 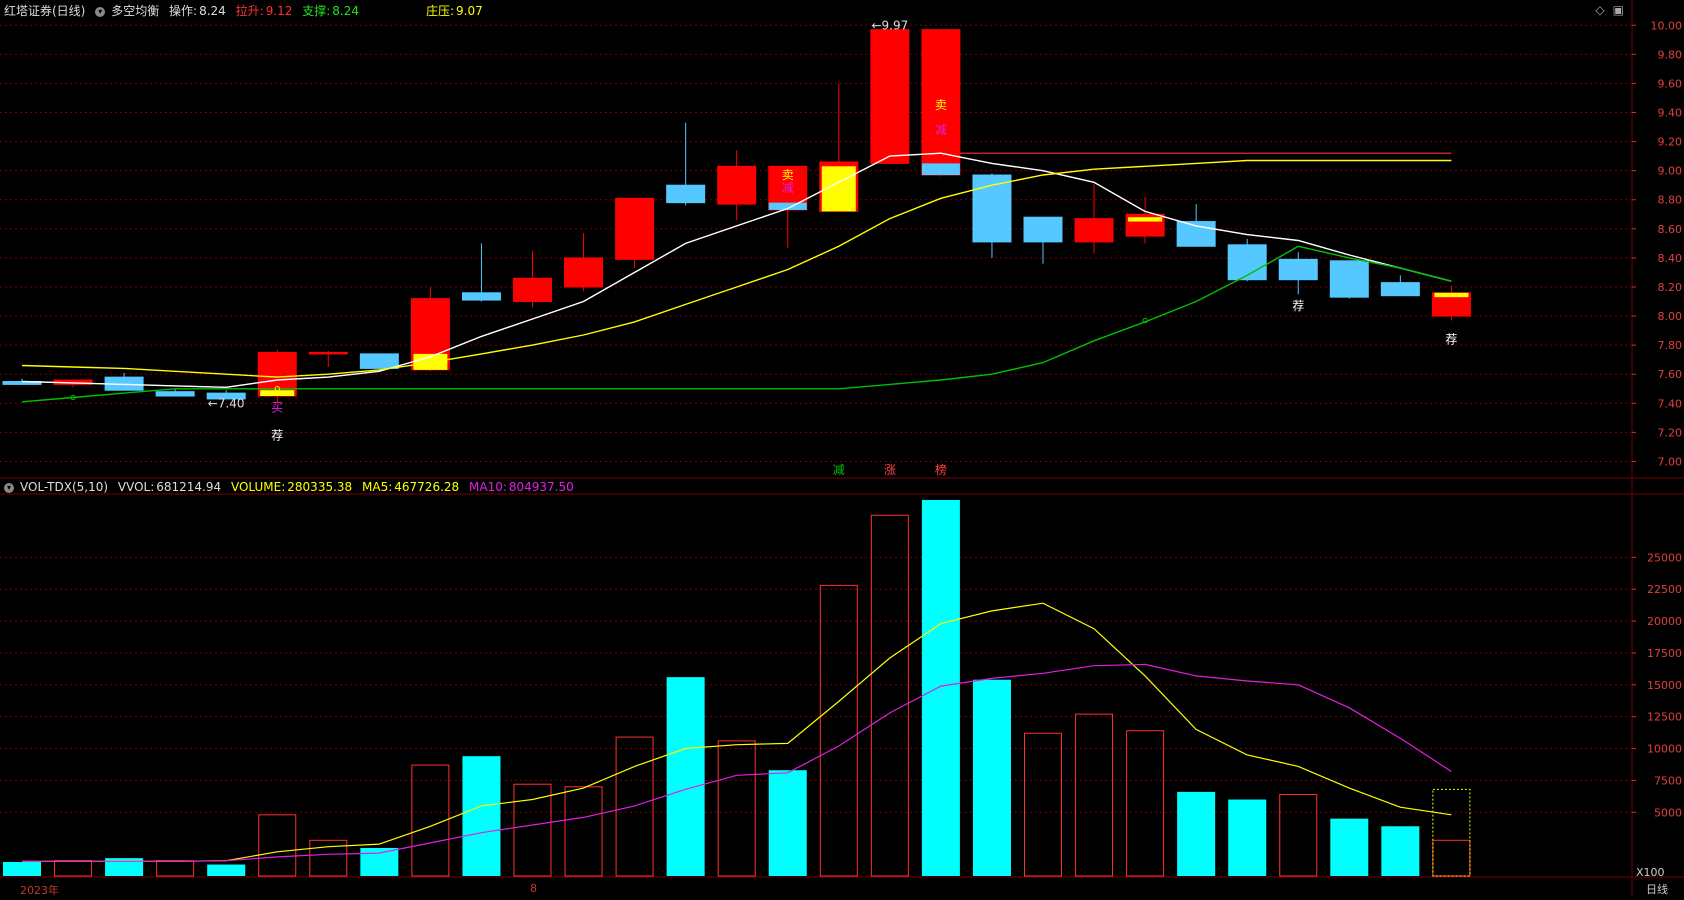 I want to click on volume-value: 280335.38, so click(x=320, y=487).